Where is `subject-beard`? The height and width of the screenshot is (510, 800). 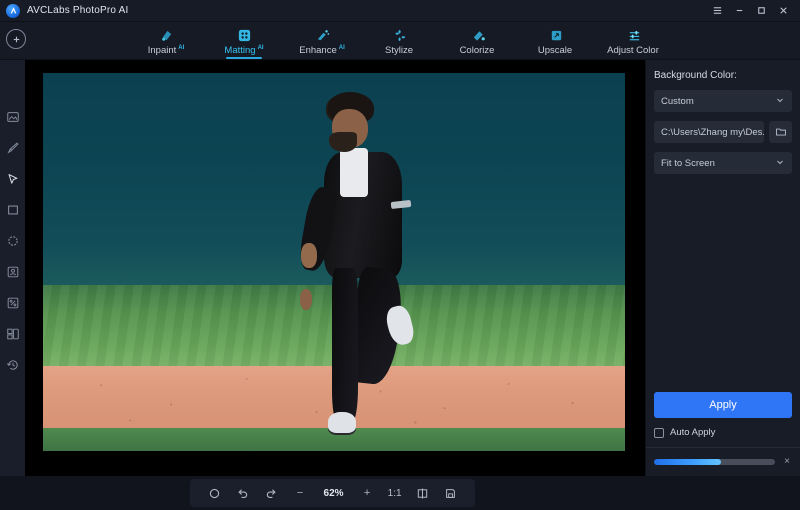 subject-beard is located at coordinates (343, 142).